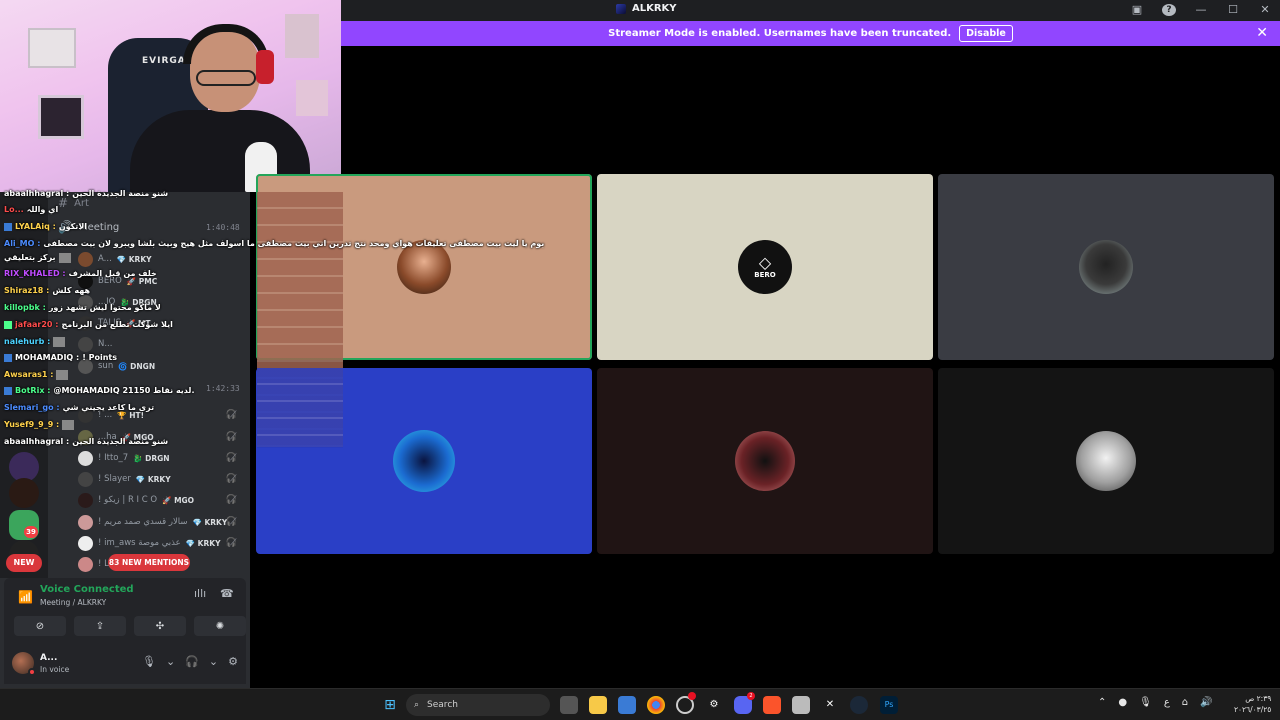 This screenshot has width=1280, height=720. I want to click on task-view-icon, so click(569, 705).